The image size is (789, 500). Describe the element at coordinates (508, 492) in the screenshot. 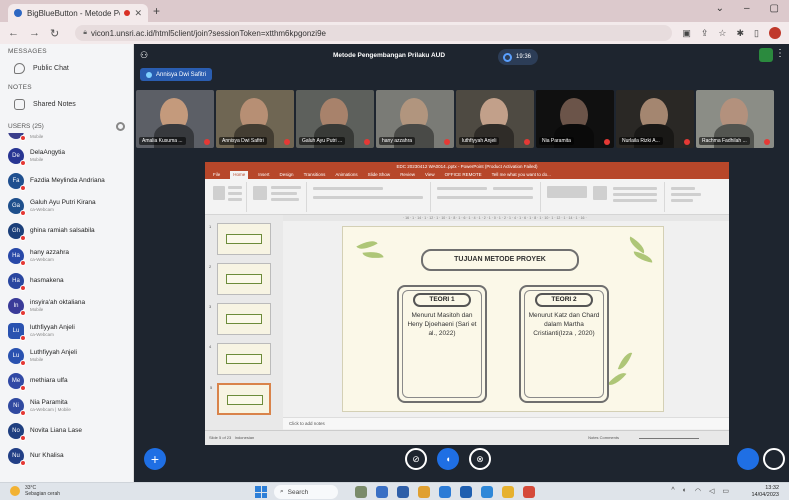

I see `folder-icon` at that location.